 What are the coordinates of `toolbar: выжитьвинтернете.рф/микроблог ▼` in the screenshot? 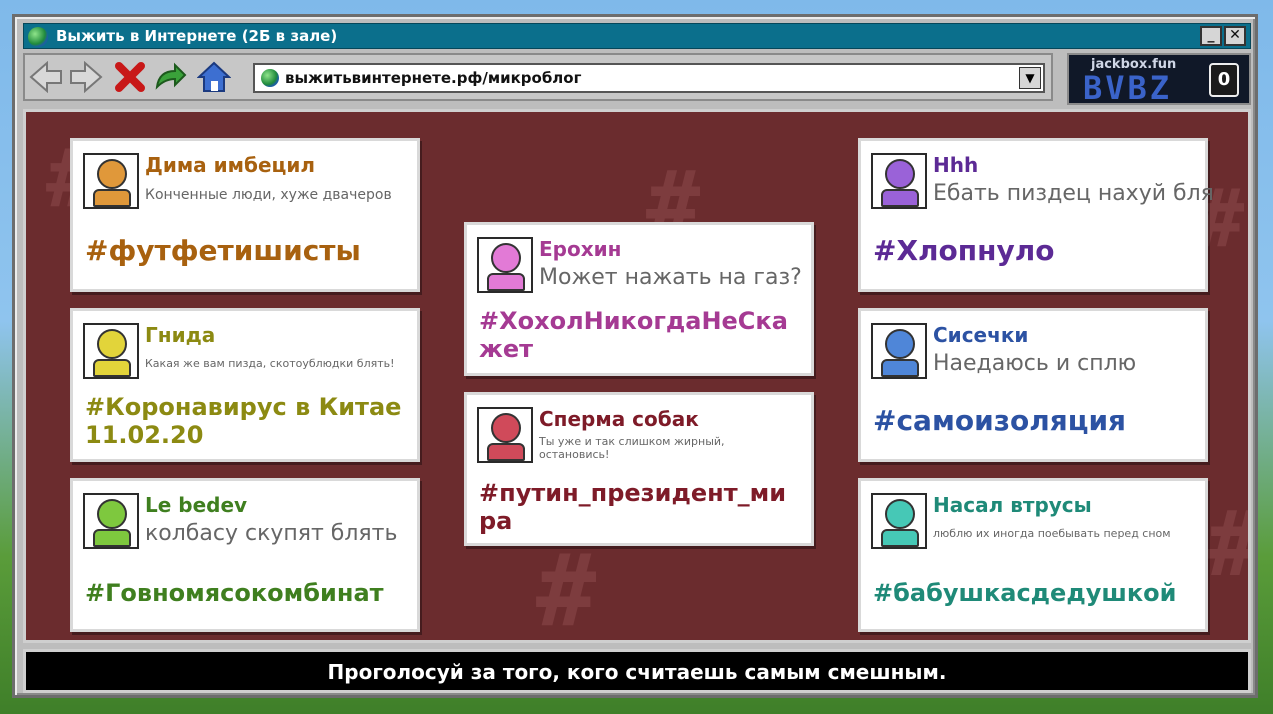 It's located at (538, 77).